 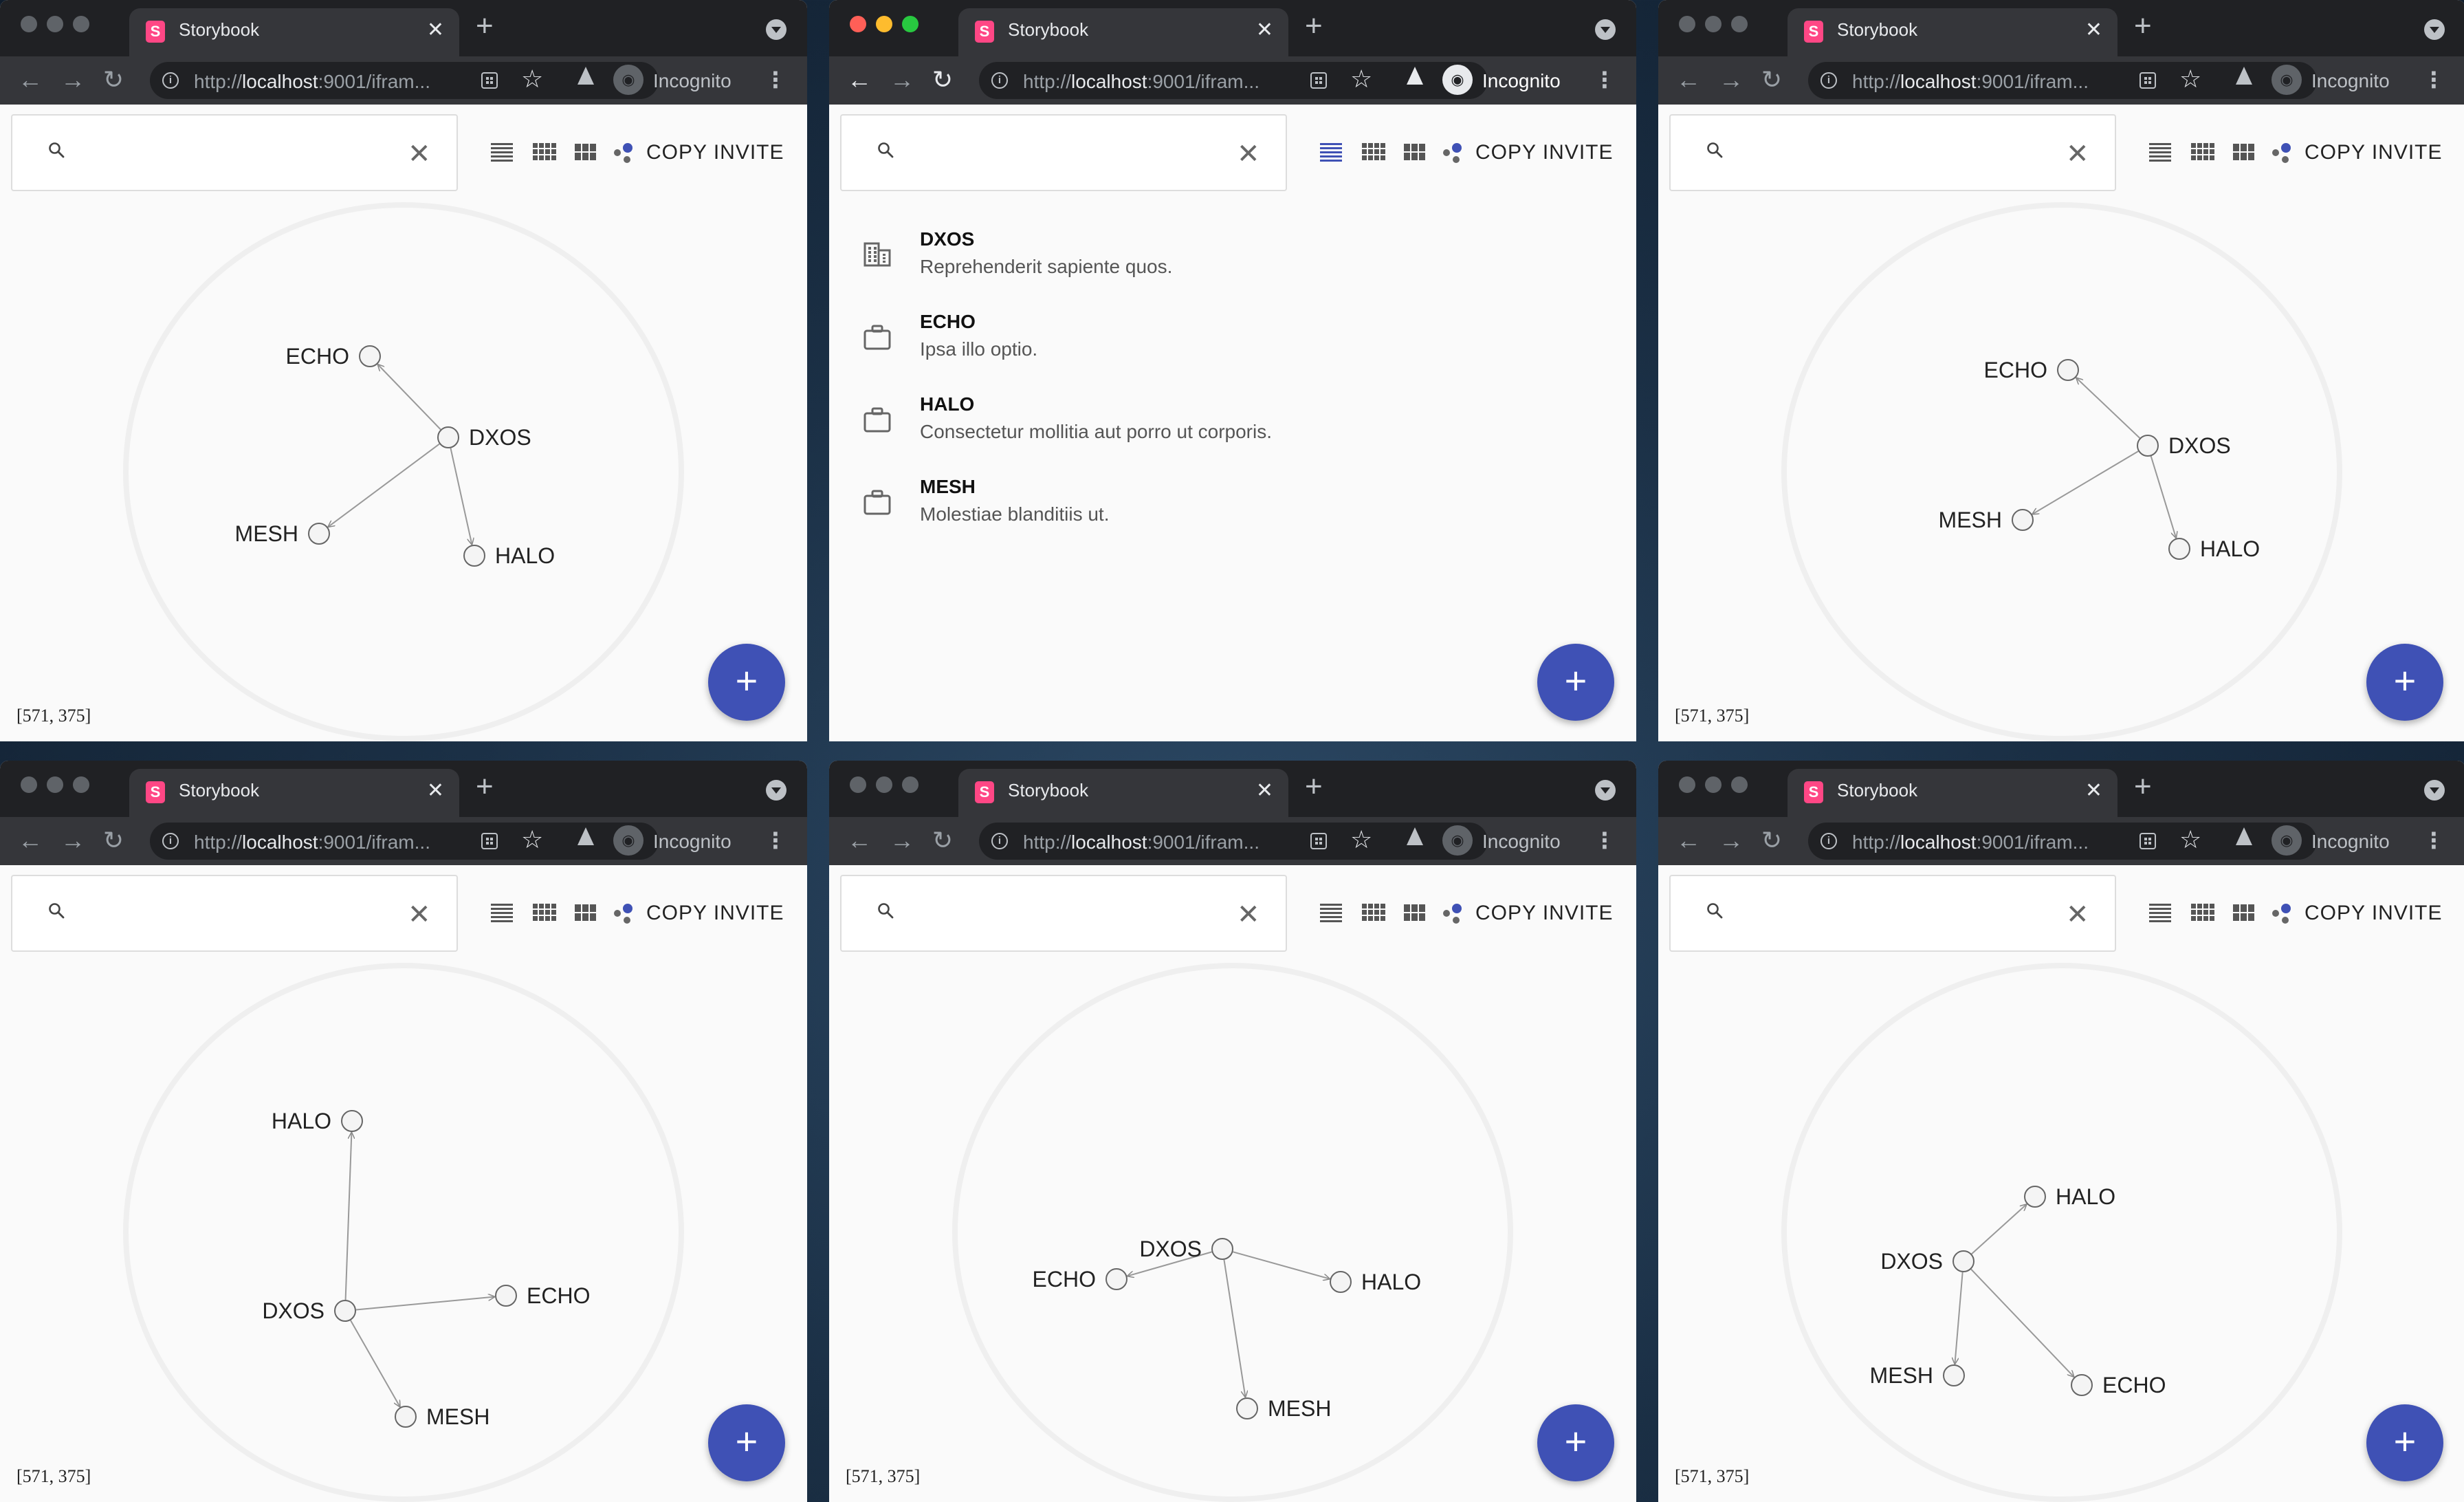 What do you see at coordinates (2061, 1231) in the screenshot?
I see `graph-canvas: HALO DXOS MESH ECHO` at bounding box center [2061, 1231].